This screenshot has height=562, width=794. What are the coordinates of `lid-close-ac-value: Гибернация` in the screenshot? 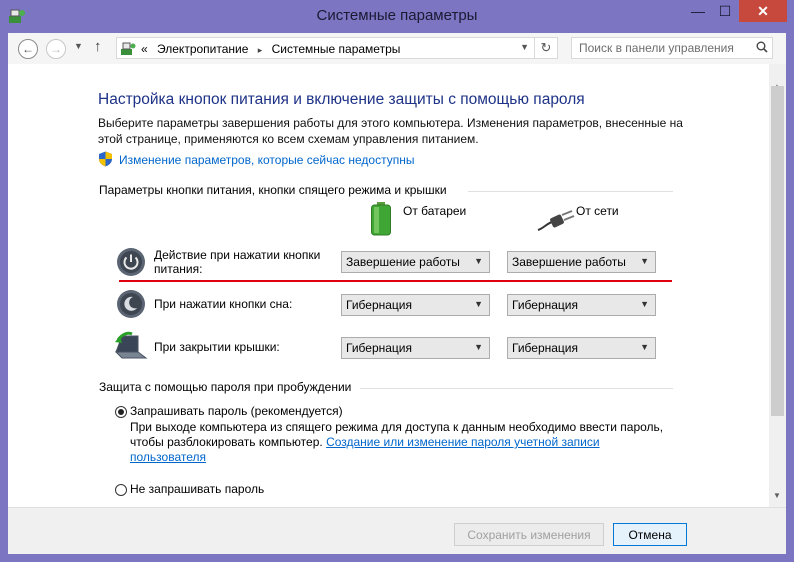 It's located at (545, 348).